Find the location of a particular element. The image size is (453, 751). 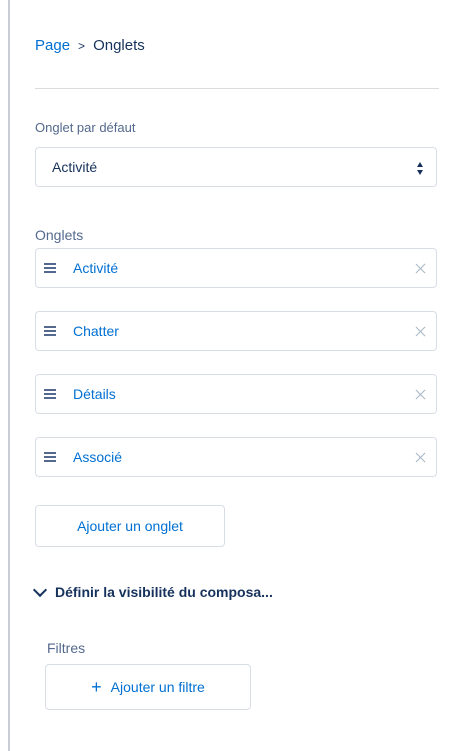

tab-item-activite: Activité is located at coordinates (236, 268).